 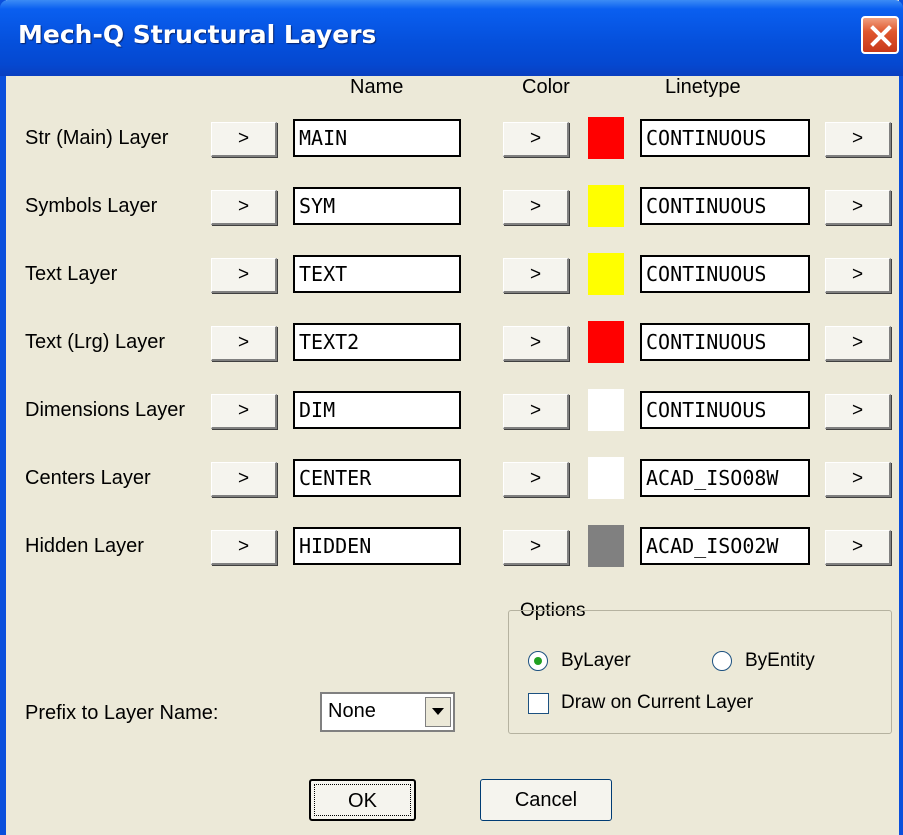 I want to click on row-label-dimensions-layer: Dimensions Layer, so click(x=105, y=410).